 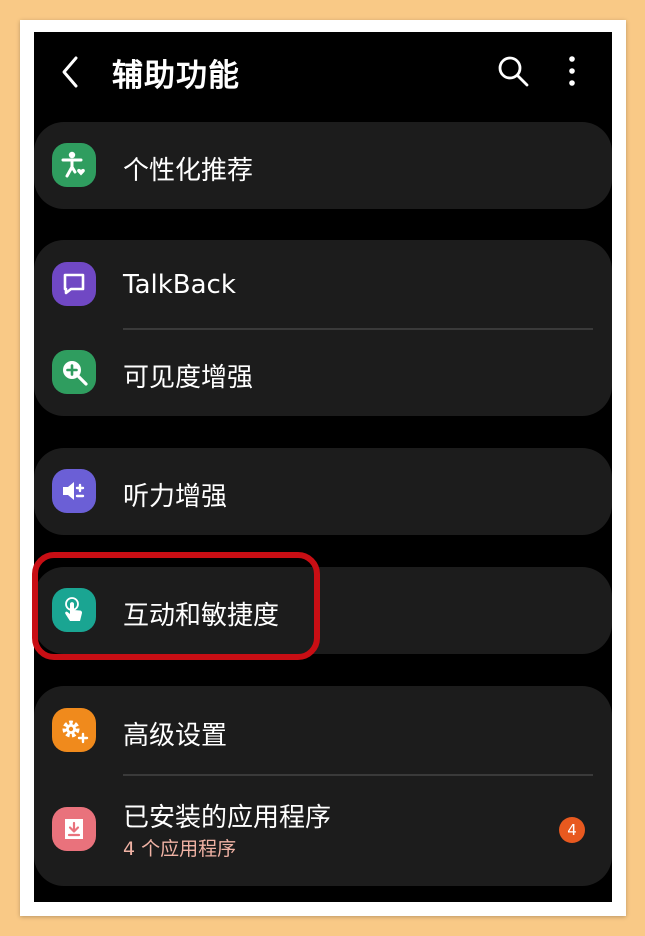 I want to click on accessibility-person-heart-icon, so click(x=74, y=165).